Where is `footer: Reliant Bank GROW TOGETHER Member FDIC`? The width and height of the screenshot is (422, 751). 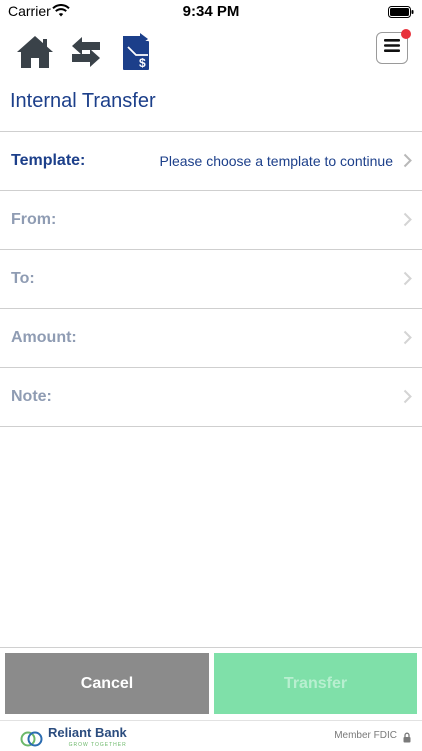
footer: Reliant Bank GROW TOGETHER Member FDIC is located at coordinates (211, 735).